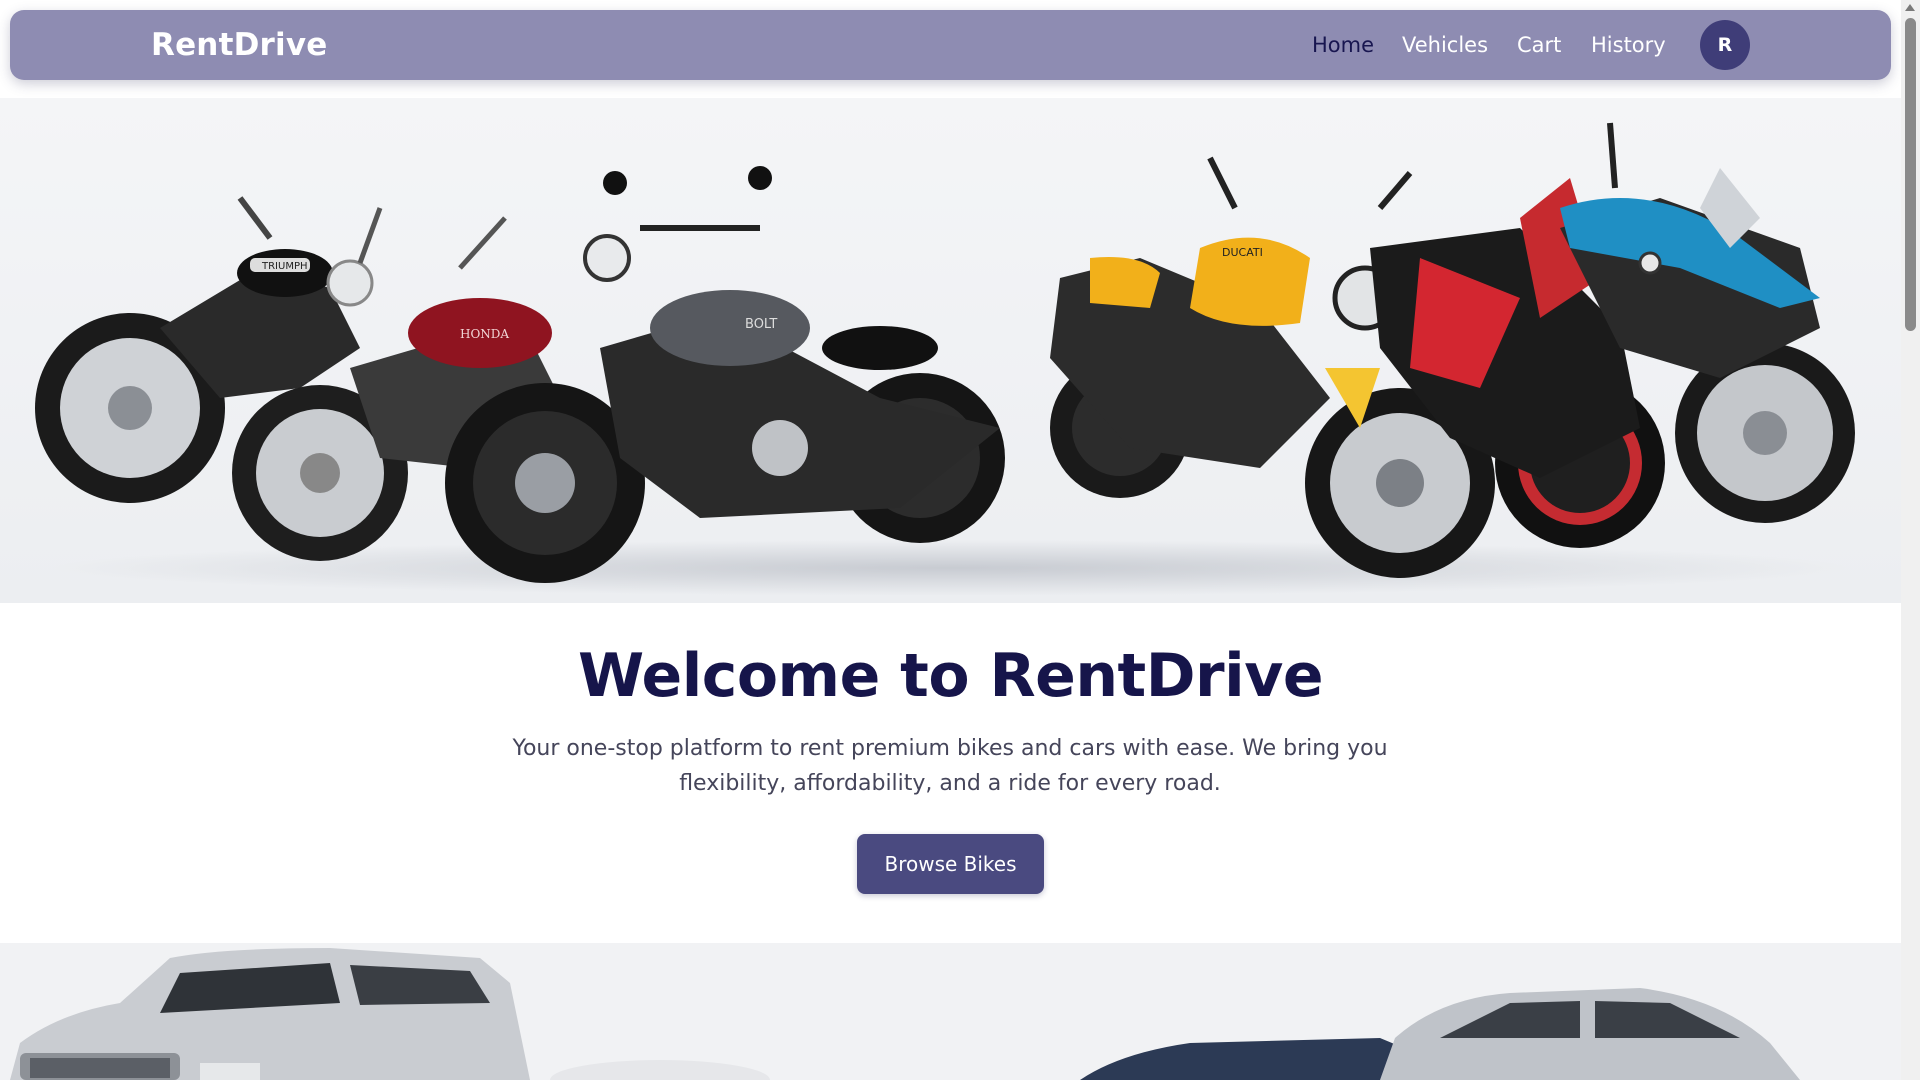  Describe the element at coordinates (1910, 540) in the screenshot. I see `vertical-scrollbar` at that location.